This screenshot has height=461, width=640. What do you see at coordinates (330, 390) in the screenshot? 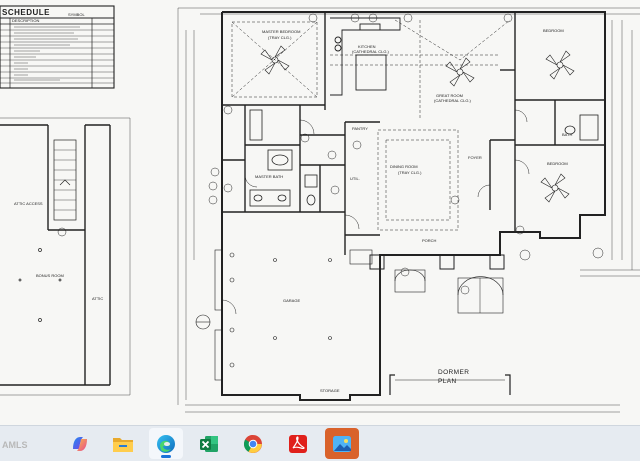
I see `room-label-storage: STORAGE` at bounding box center [330, 390].